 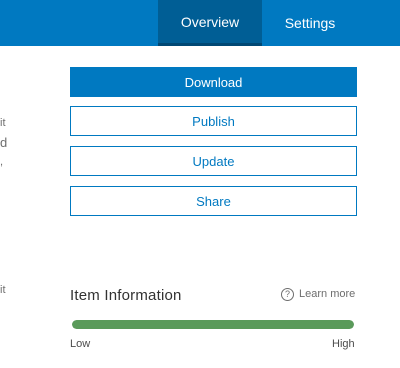 I want to click on learn-more-link: ? Learn more, so click(x=318, y=294).